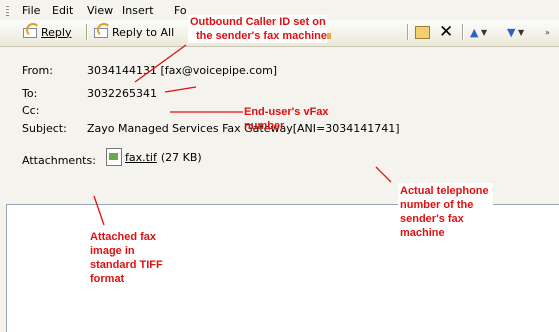  What do you see at coordinates (160, 63) in the screenshot?
I see `caller-id-leader` at bounding box center [160, 63].